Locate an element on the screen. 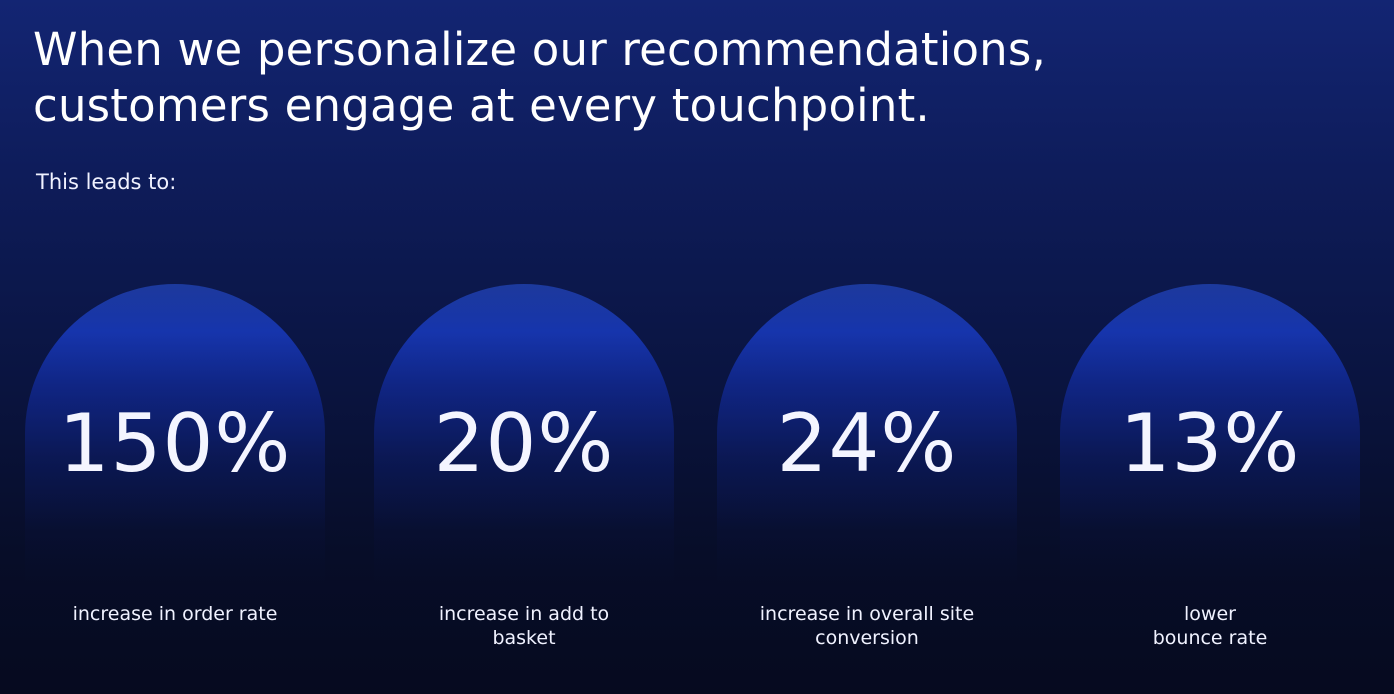 The image size is (1394, 694). stat-card-site-conversion: 24% increase in overall site conversion is located at coordinates (867, 474).